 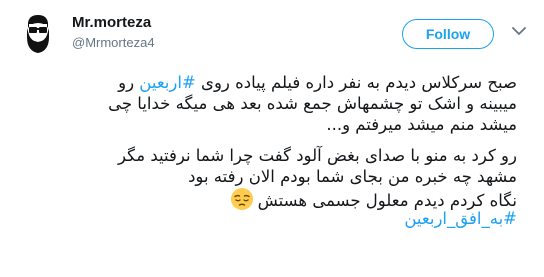 What do you see at coordinates (129, 82) in the screenshot?
I see `tweet-text-segment: رو` at bounding box center [129, 82].